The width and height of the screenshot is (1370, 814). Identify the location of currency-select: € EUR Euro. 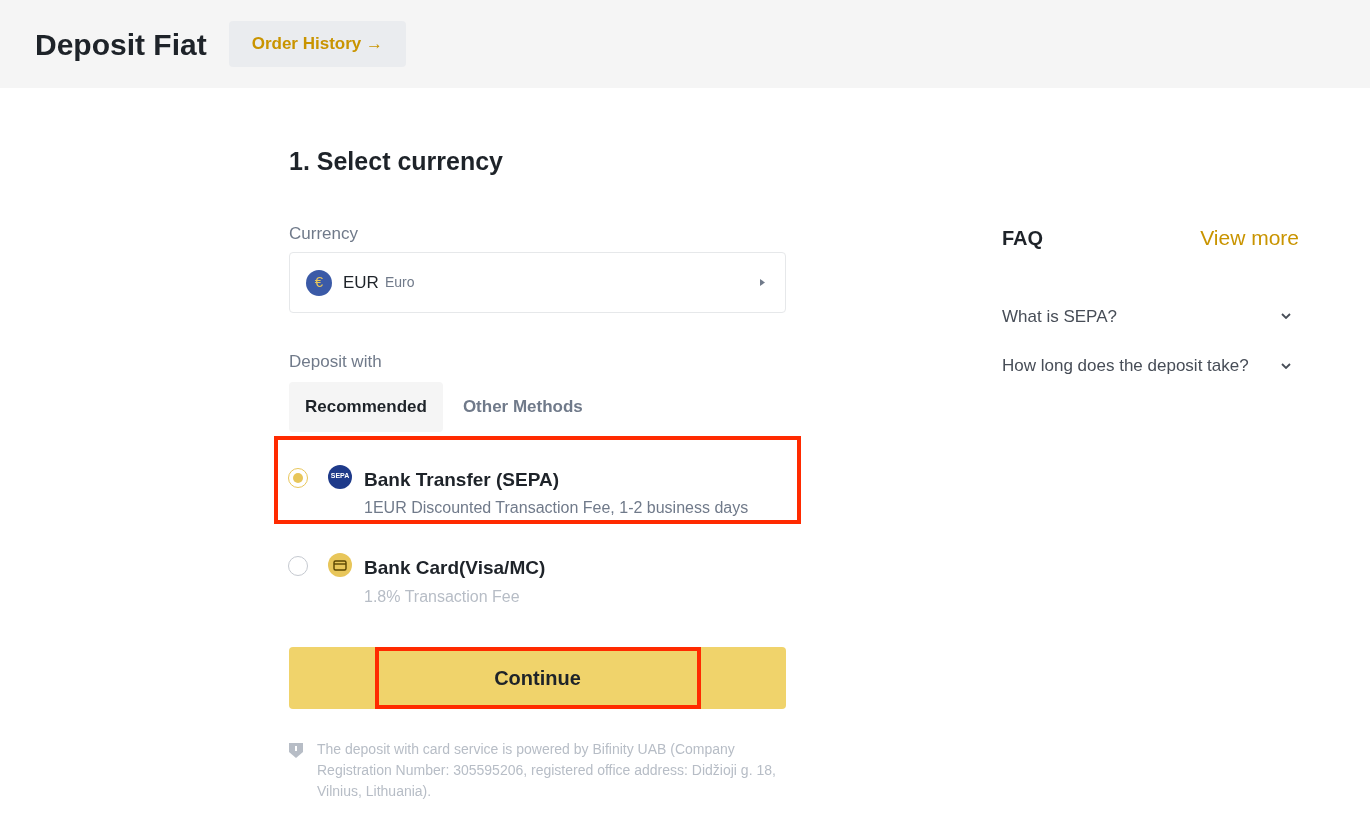
(537, 282).